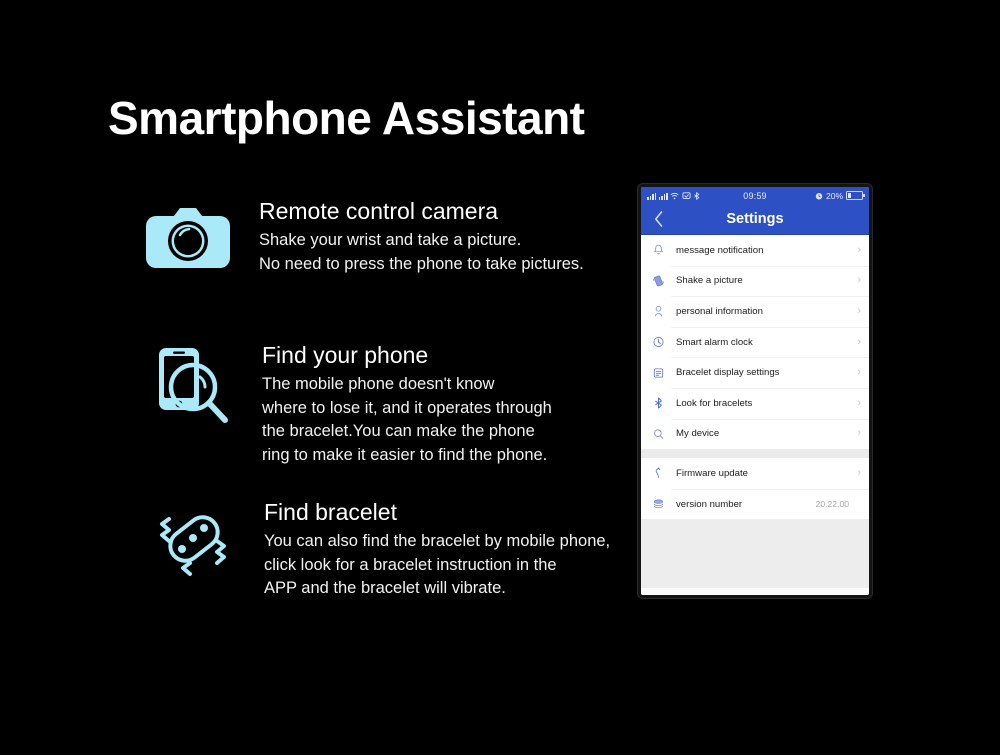  I want to click on search-icon, so click(658, 434).